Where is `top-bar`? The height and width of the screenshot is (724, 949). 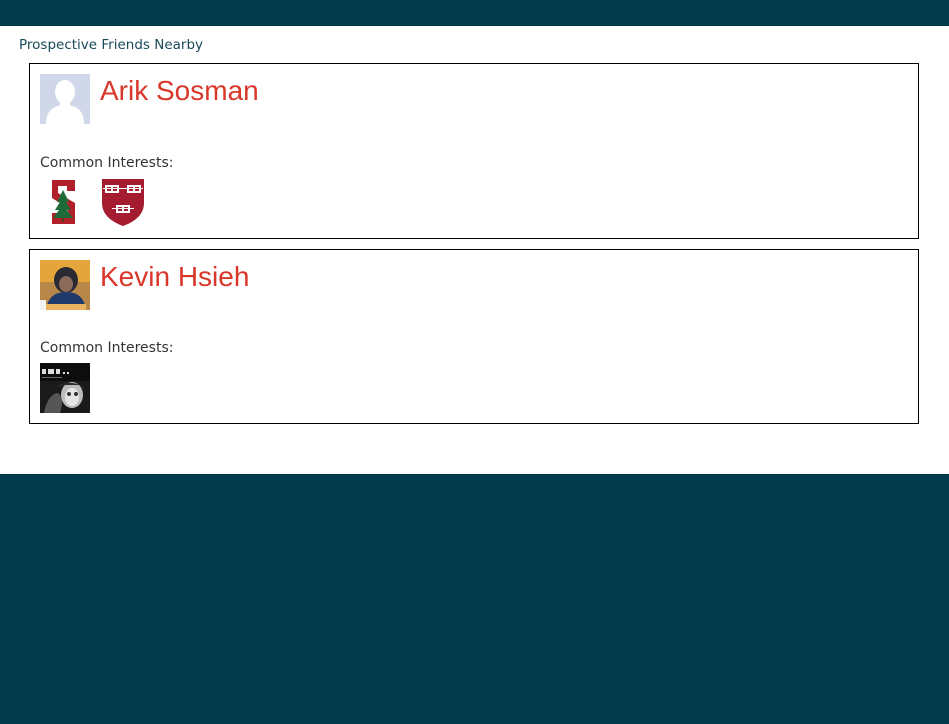
top-bar is located at coordinates (474, 13).